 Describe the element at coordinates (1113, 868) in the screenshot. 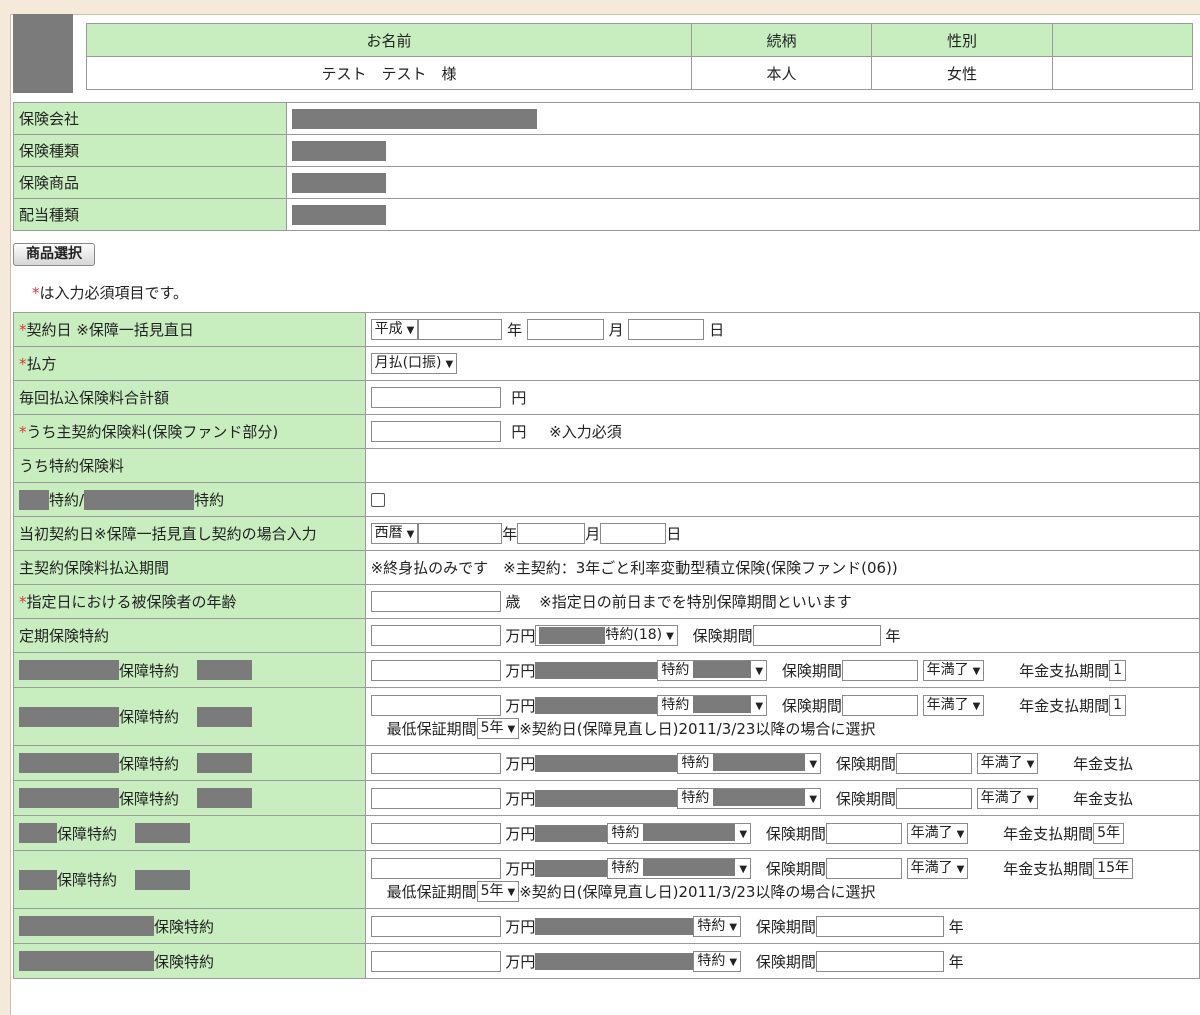

I see `pension-period-select: 15年` at that location.